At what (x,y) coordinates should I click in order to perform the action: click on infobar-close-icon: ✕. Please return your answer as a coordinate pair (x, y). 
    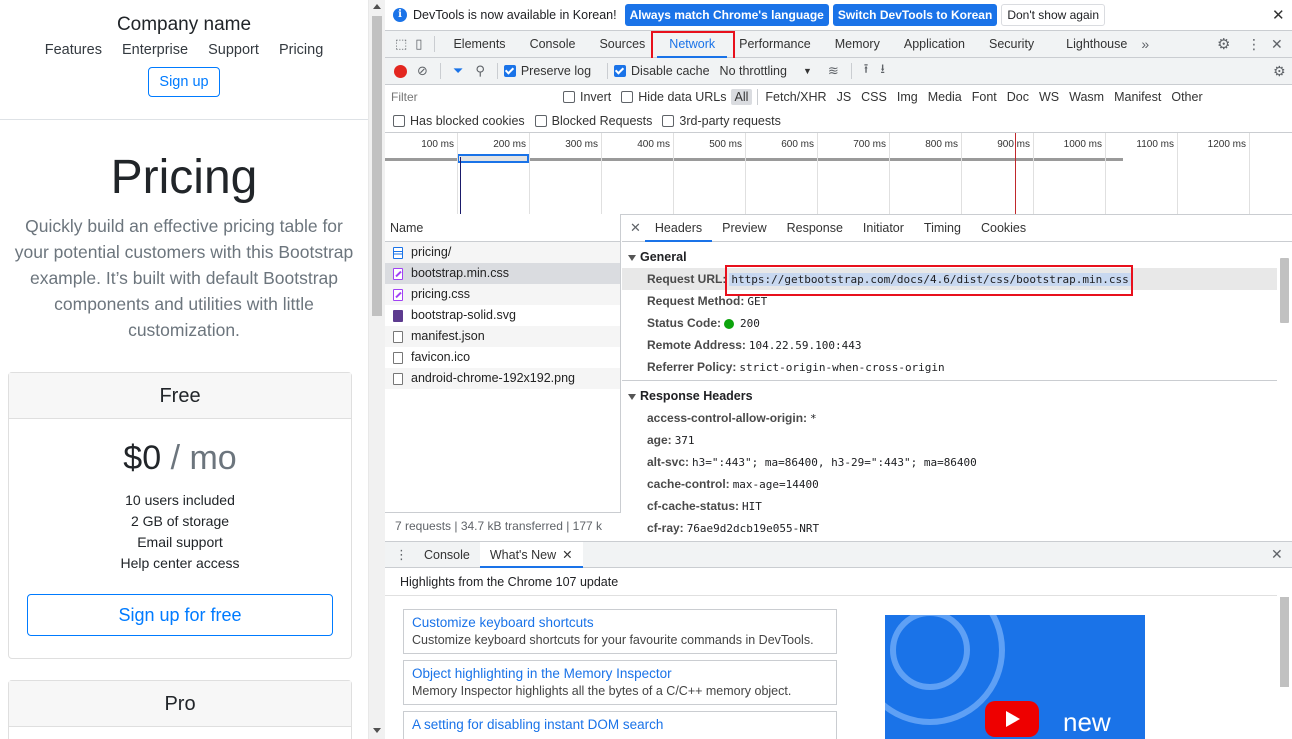
    Looking at the image, I should click on (1278, 15).